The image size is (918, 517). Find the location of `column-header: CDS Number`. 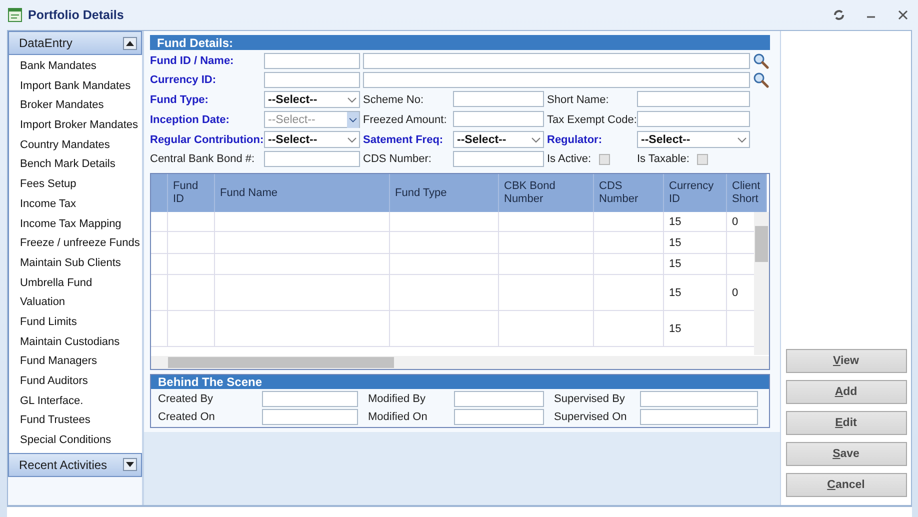

column-header: CDS Number is located at coordinates (629, 193).